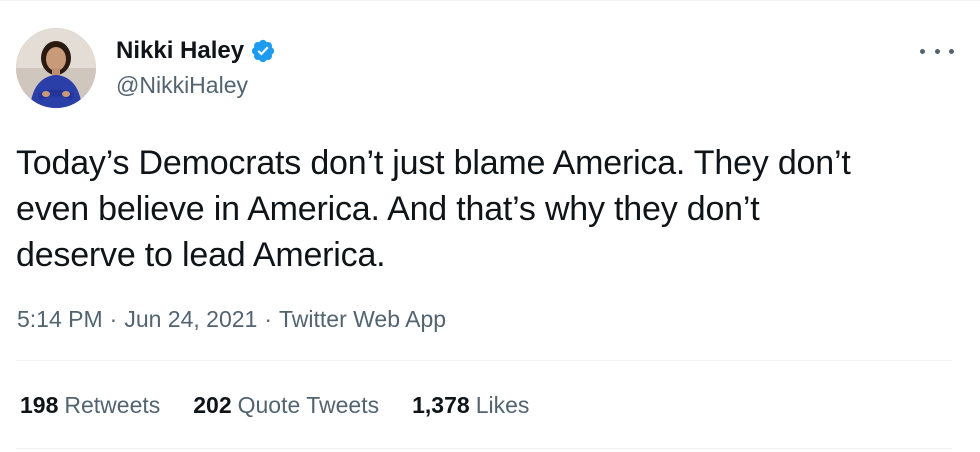  I want to click on meta-divider, so click(484, 360).